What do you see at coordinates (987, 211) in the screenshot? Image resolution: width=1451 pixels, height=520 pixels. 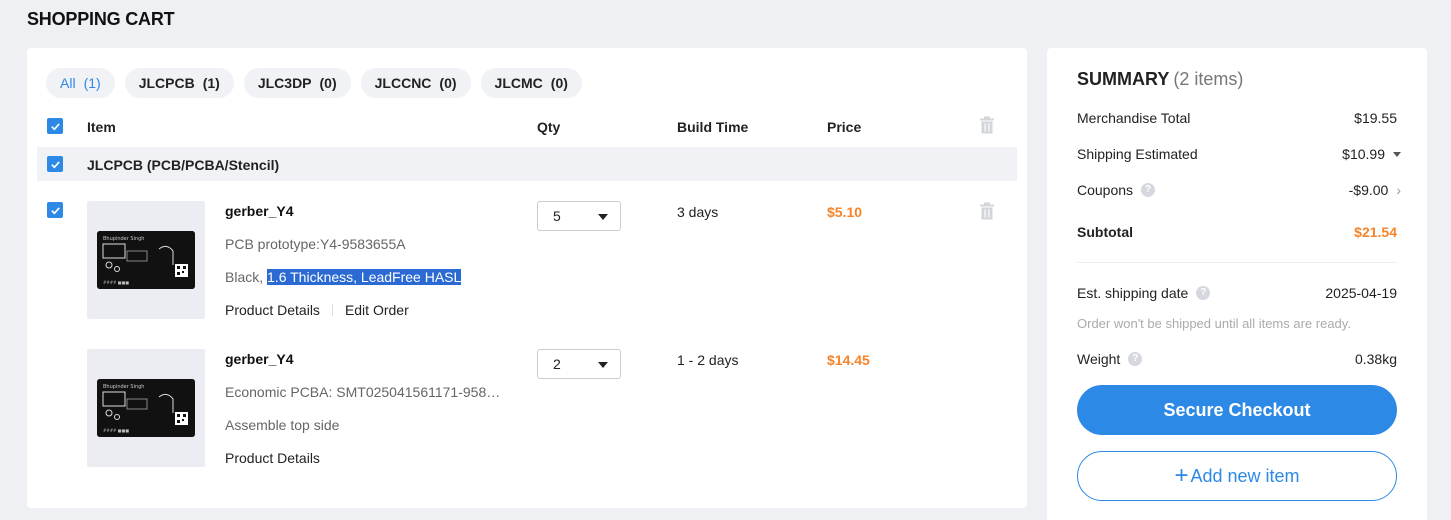 I see `trash-item-icon` at bounding box center [987, 211].